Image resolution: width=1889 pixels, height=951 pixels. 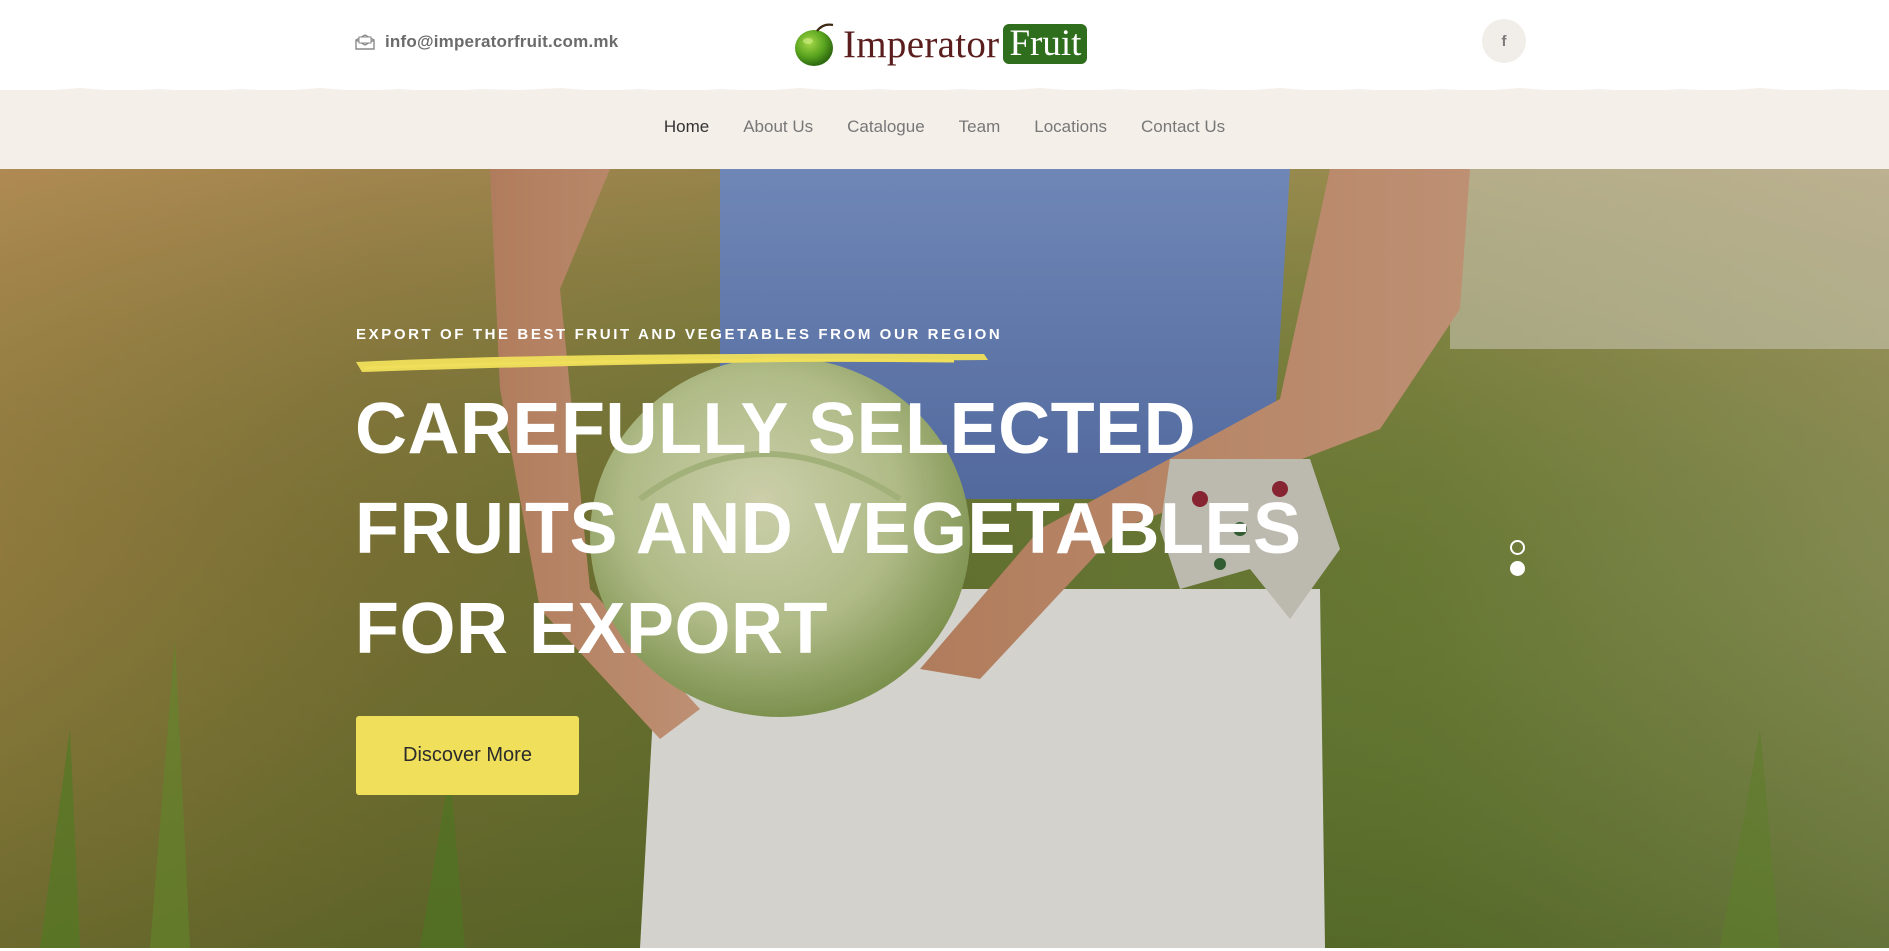 I want to click on facebook-icon: f, so click(x=1504, y=41).